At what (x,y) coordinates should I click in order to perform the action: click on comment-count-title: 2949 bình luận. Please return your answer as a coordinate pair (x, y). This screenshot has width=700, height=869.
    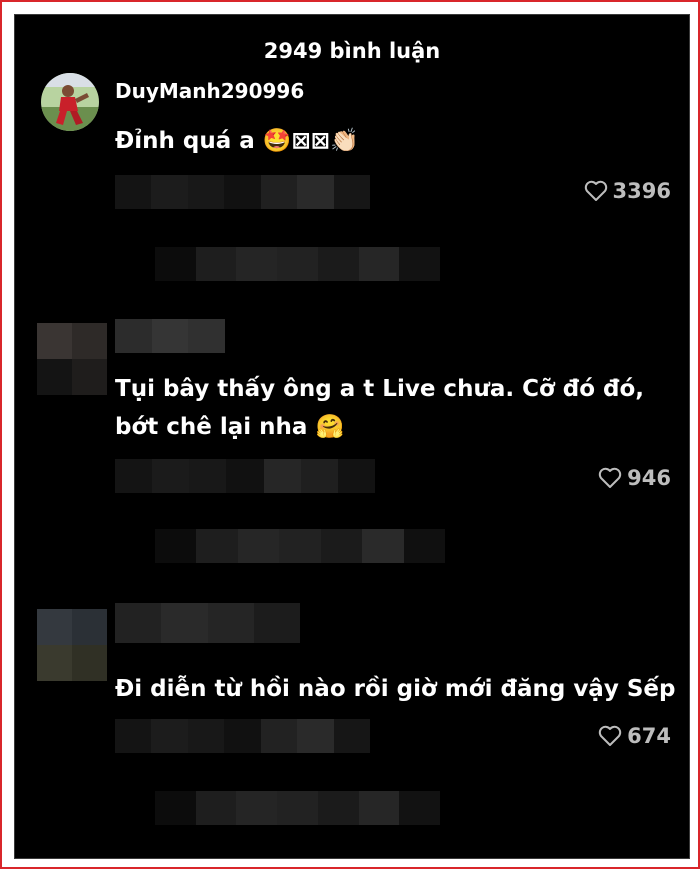
    Looking at the image, I should click on (352, 51).